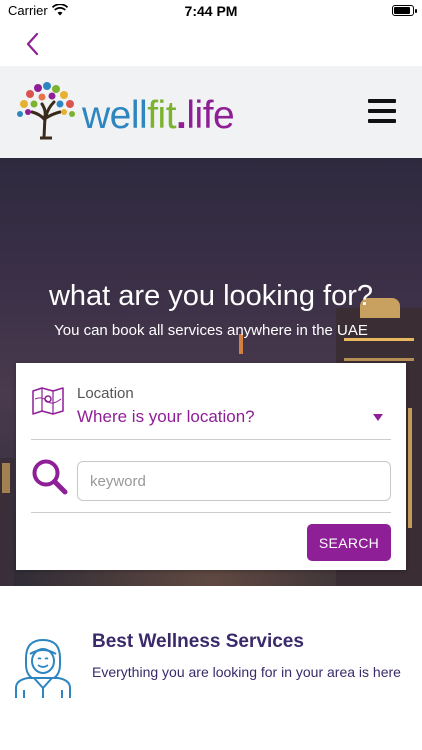 The height and width of the screenshot is (750, 422). What do you see at coordinates (48, 401) in the screenshot?
I see `map-icon` at bounding box center [48, 401].